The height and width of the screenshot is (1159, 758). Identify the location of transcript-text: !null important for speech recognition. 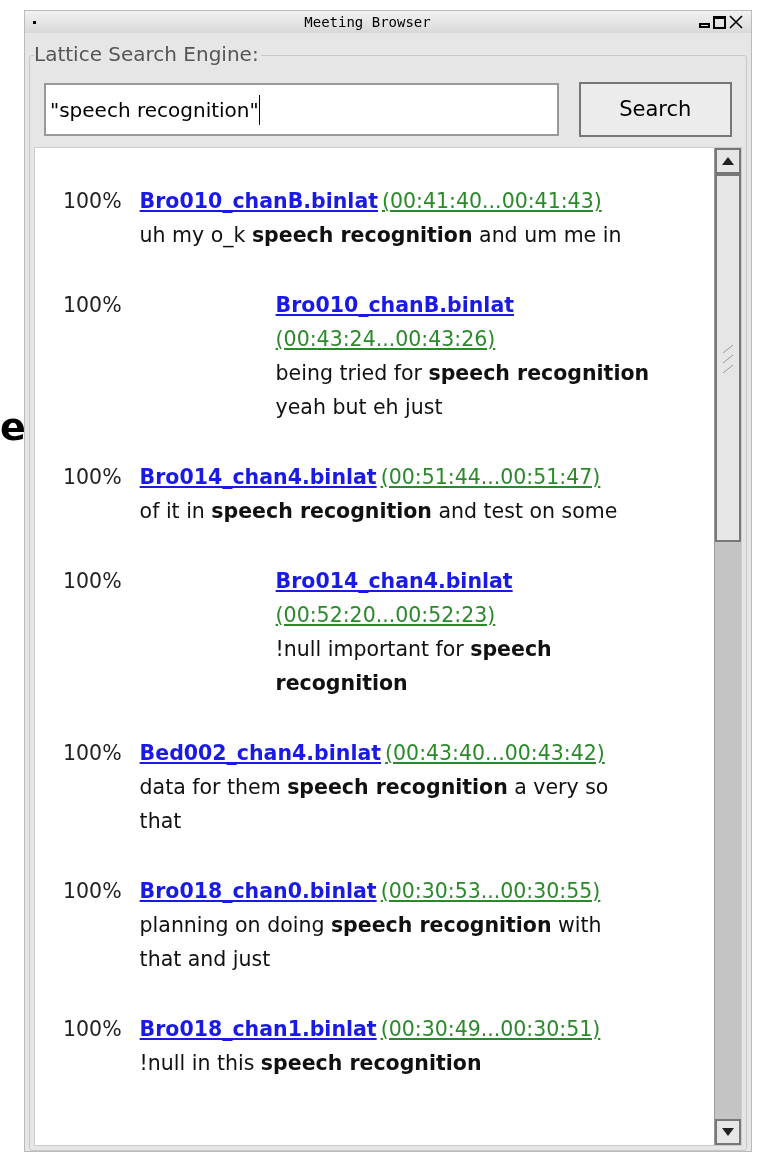
(413, 666).